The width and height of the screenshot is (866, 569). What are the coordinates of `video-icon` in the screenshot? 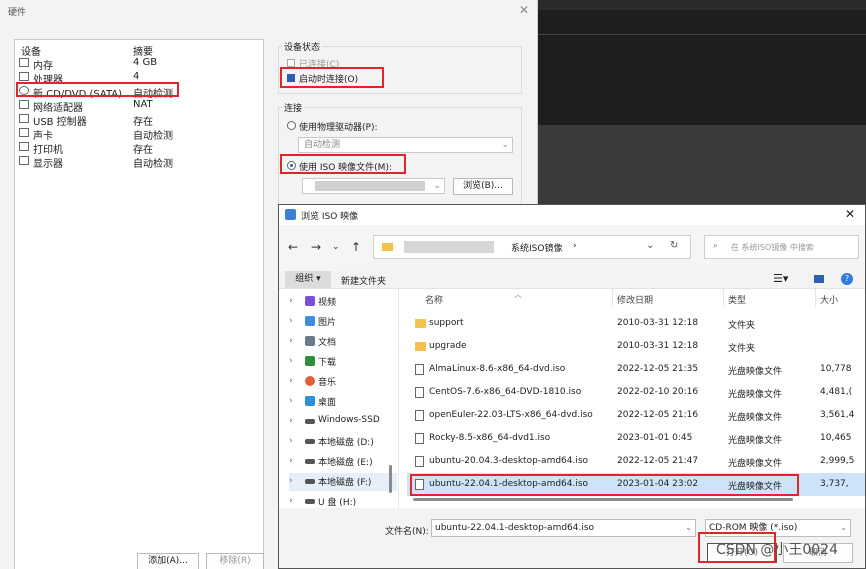 It's located at (310, 301).